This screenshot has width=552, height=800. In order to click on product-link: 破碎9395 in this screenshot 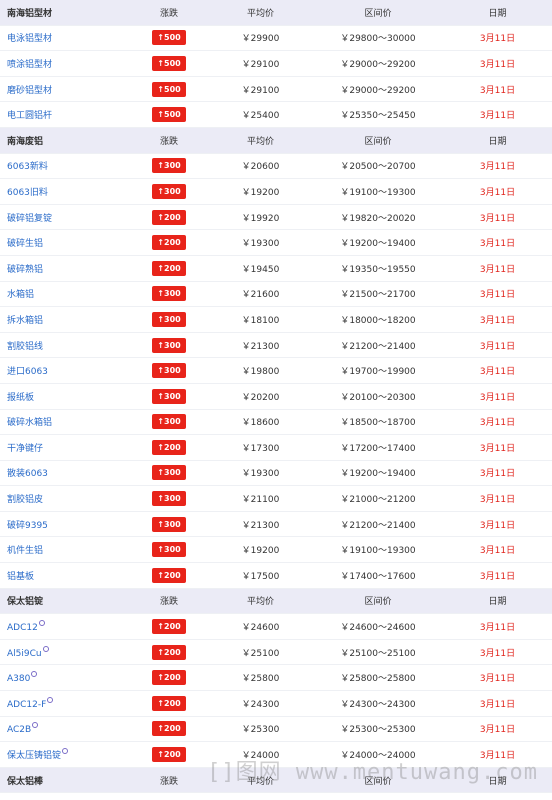, I will do `click(27, 526)`.